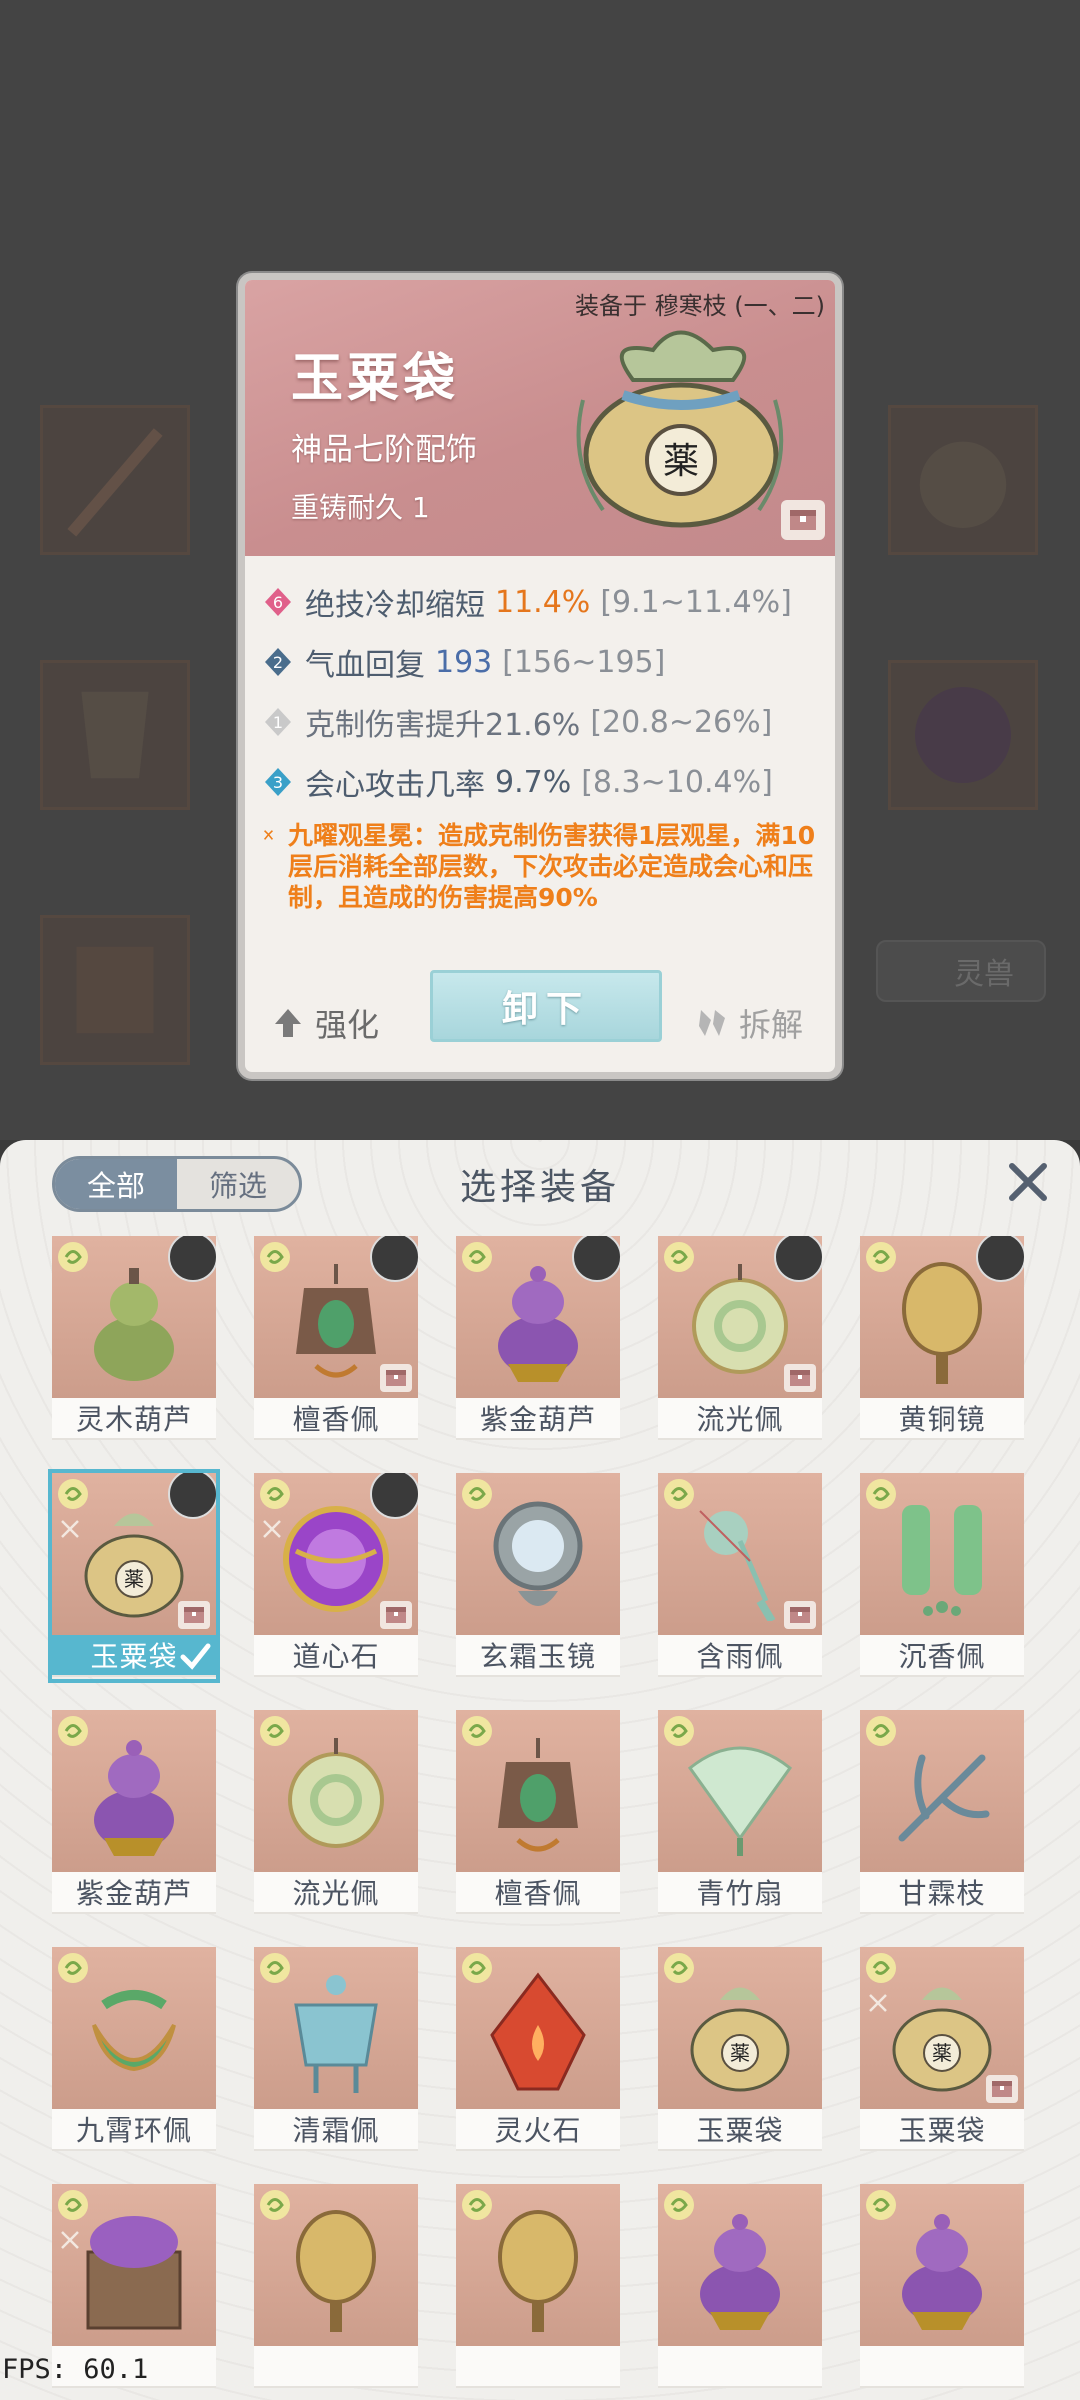 The image size is (1080, 2400). What do you see at coordinates (288, 1023) in the screenshot?
I see `arrow-up-icon` at bounding box center [288, 1023].